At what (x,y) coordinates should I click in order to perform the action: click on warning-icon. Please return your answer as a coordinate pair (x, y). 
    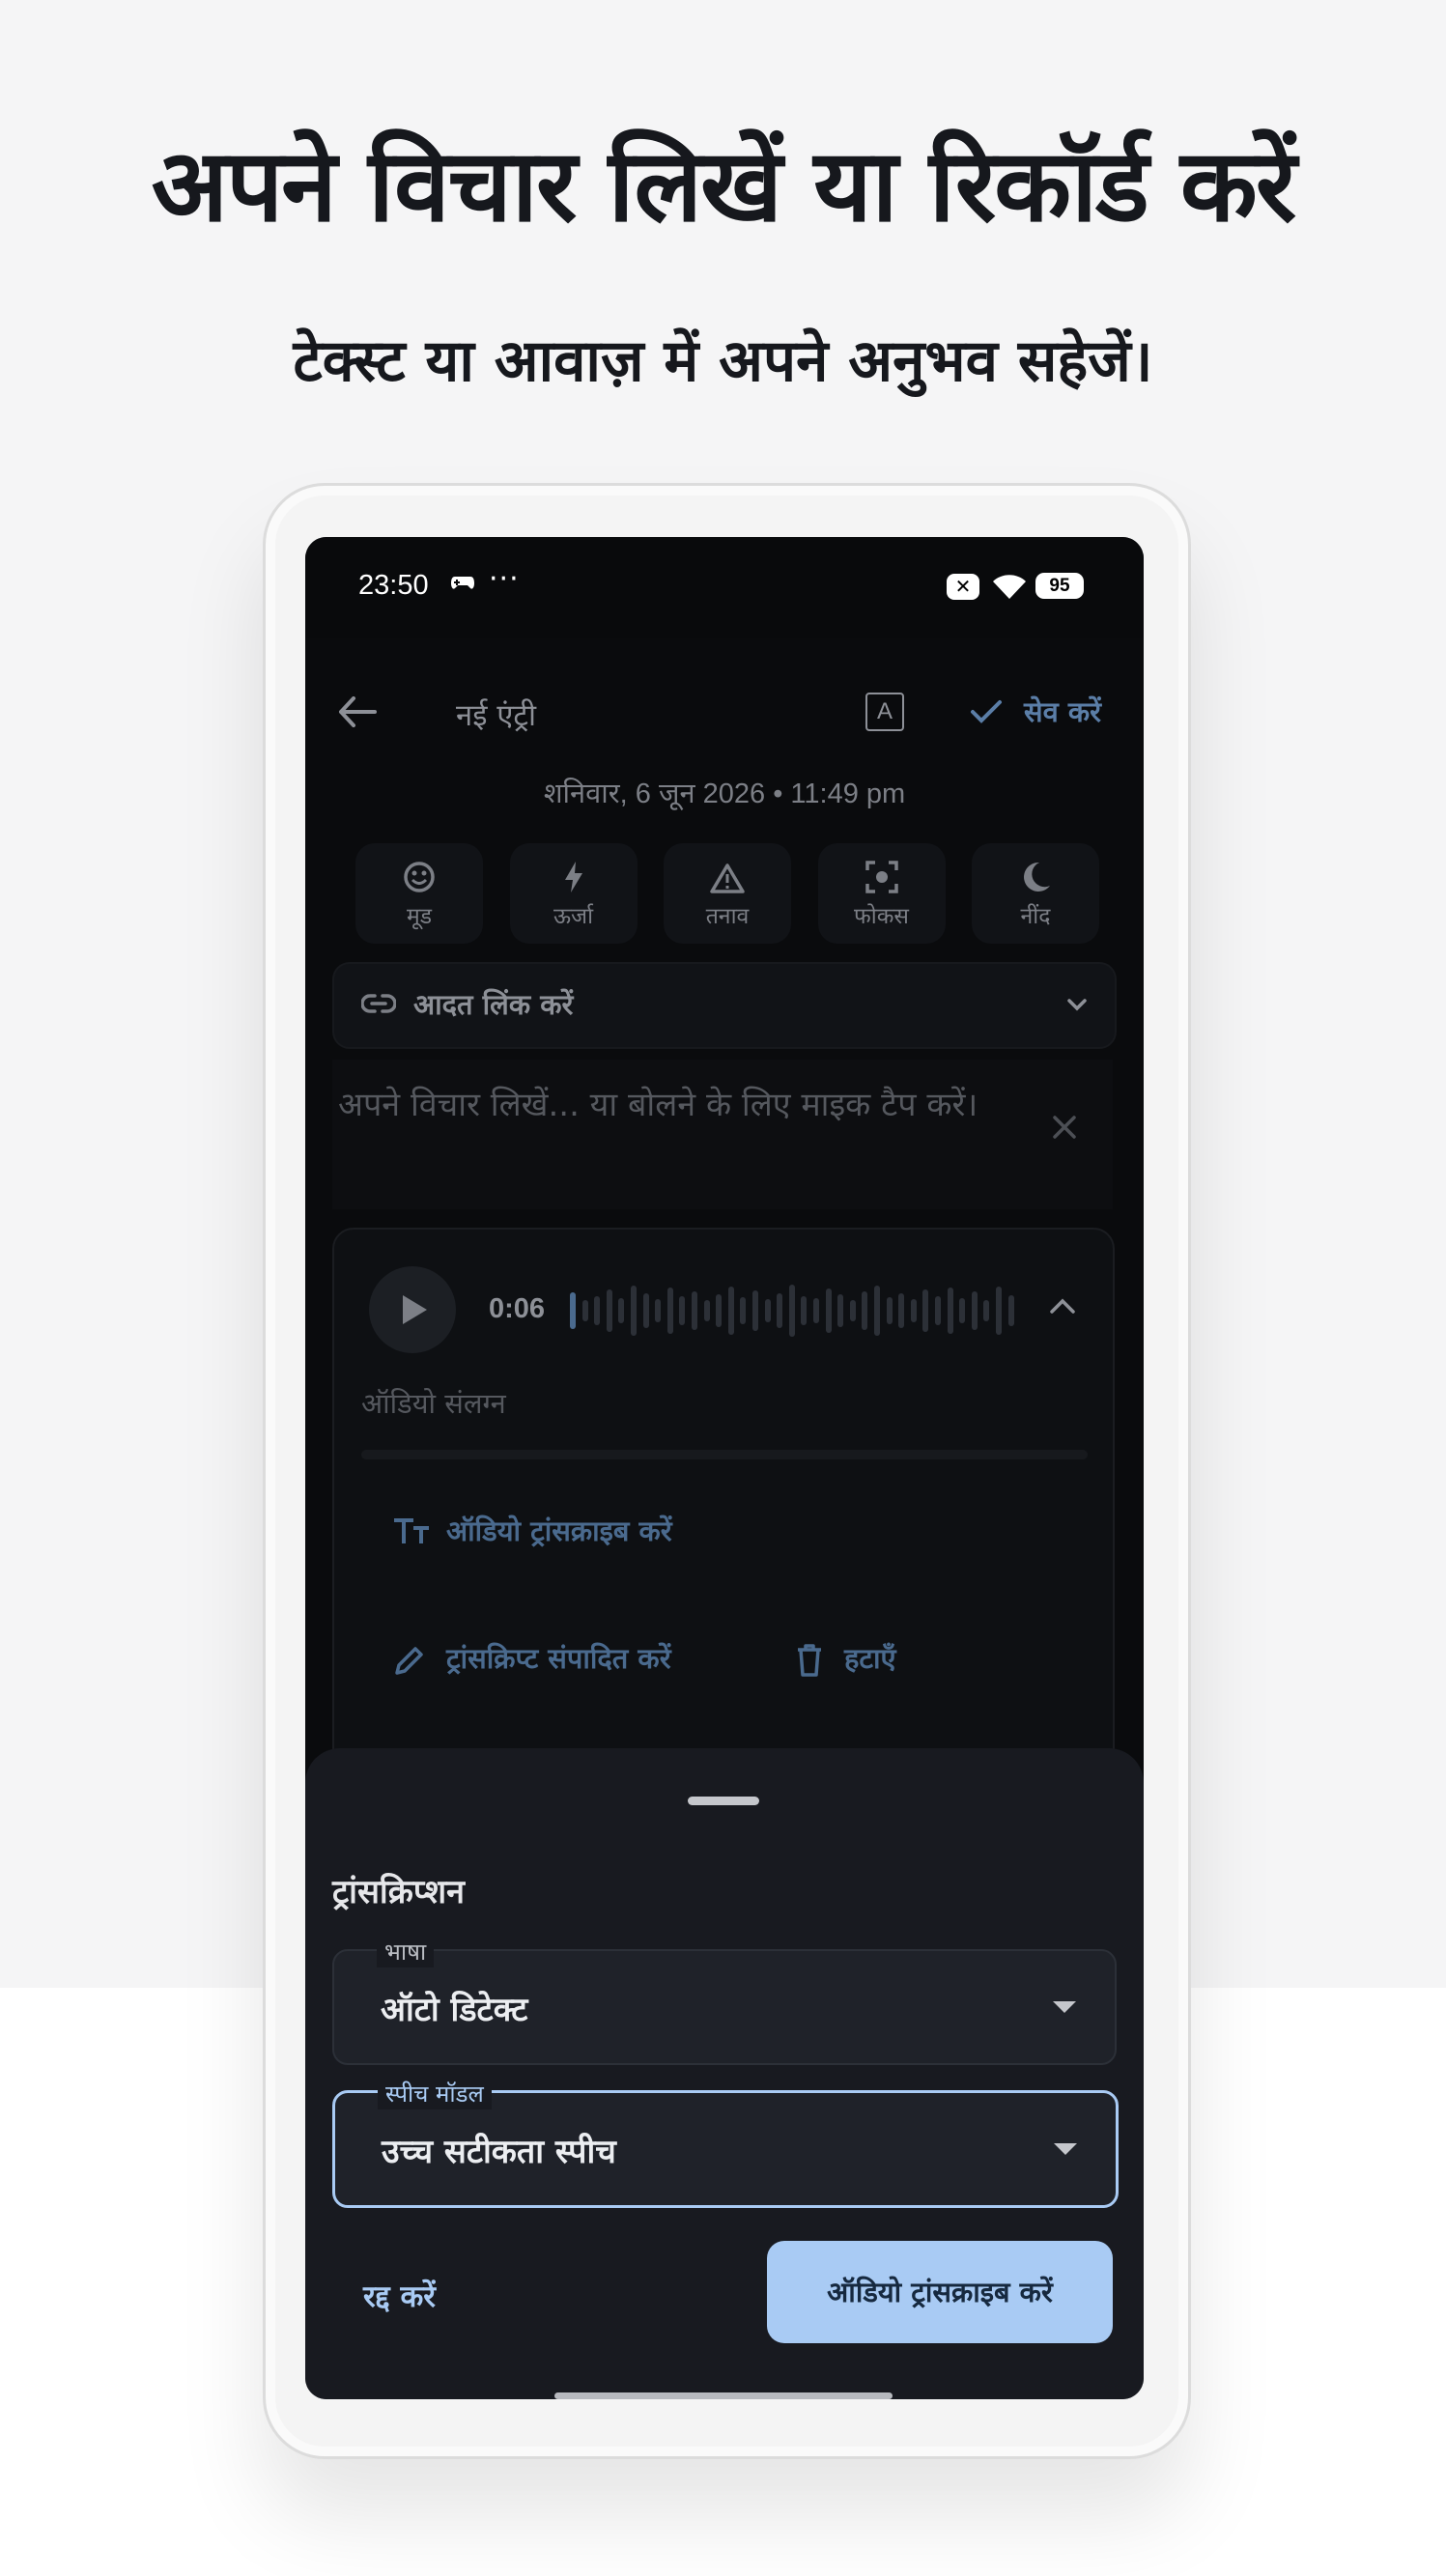
    Looking at the image, I should click on (727, 878).